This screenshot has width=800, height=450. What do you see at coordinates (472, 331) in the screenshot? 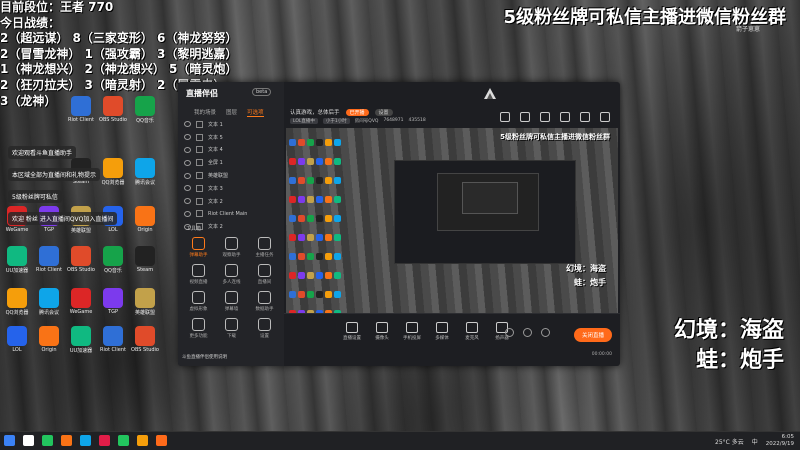
I see `bottom-button: 麦克风` at bounding box center [472, 331].